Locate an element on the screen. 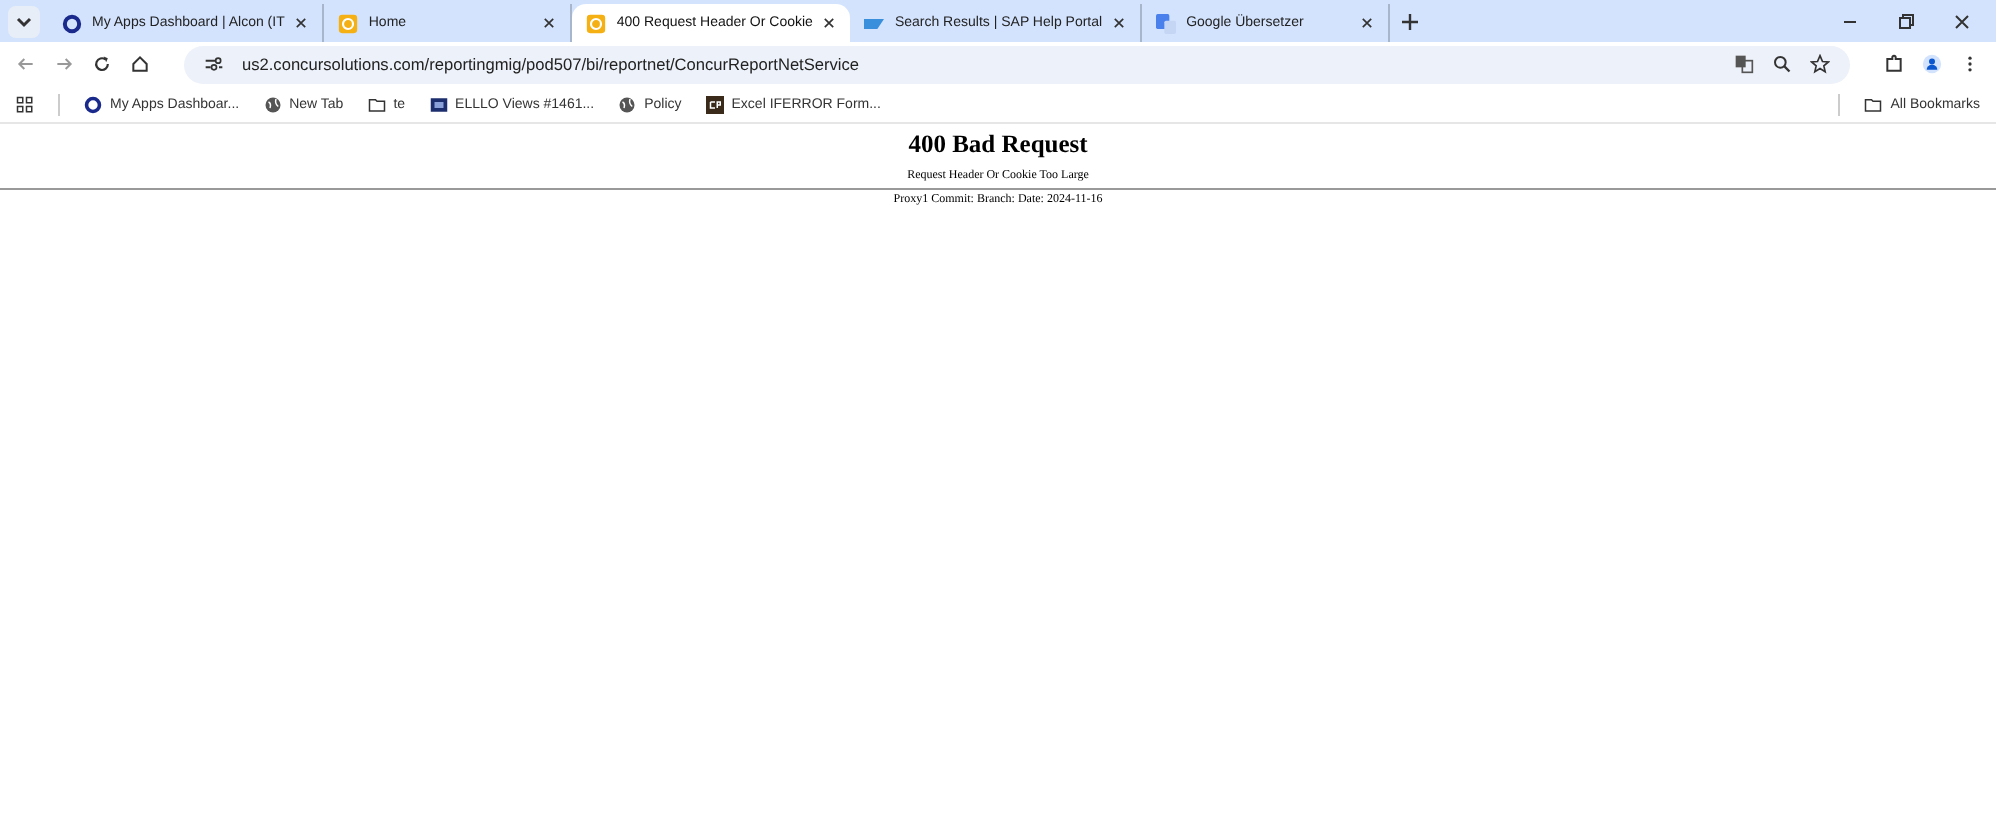  puzzle-icon is located at coordinates (1894, 64).